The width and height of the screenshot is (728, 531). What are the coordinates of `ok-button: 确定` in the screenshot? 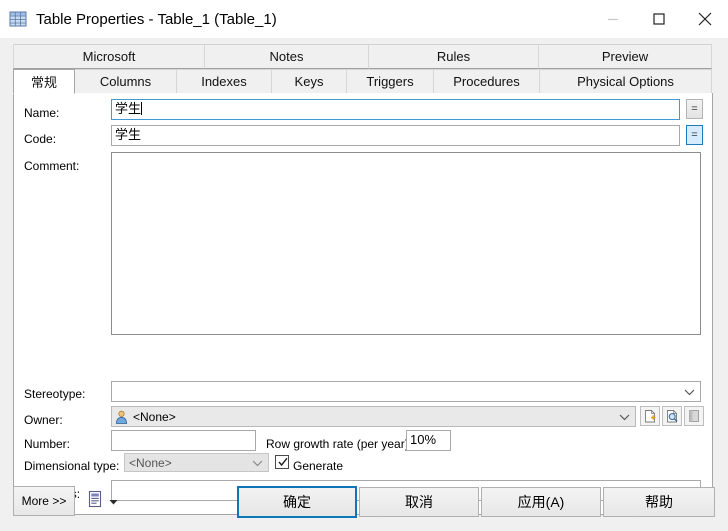 It's located at (297, 502).